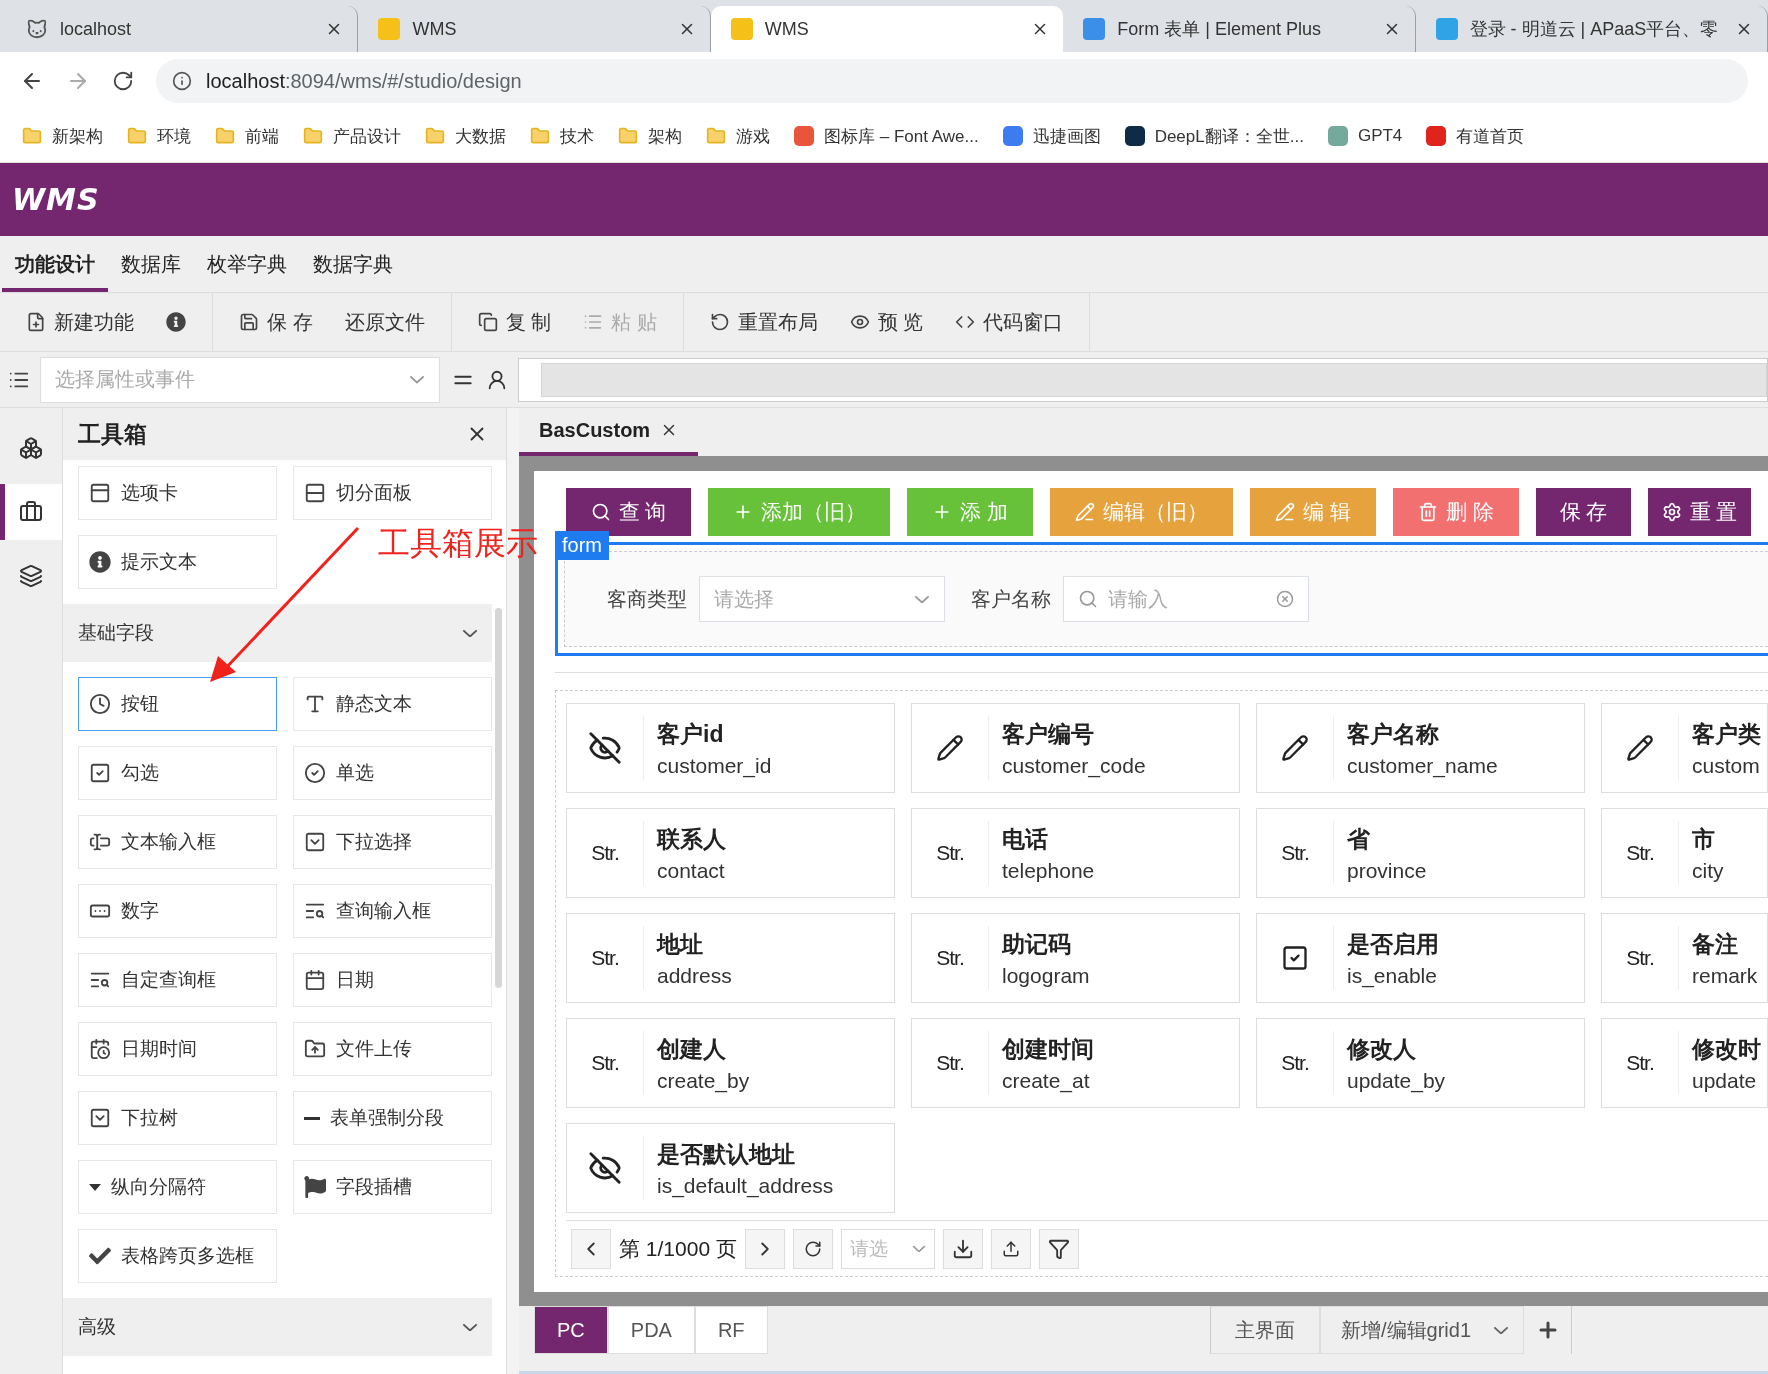  What do you see at coordinates (1048, 1049) in the screenshot?
I see `field-title: 创建时间` at bounding box center [1048, 1049].